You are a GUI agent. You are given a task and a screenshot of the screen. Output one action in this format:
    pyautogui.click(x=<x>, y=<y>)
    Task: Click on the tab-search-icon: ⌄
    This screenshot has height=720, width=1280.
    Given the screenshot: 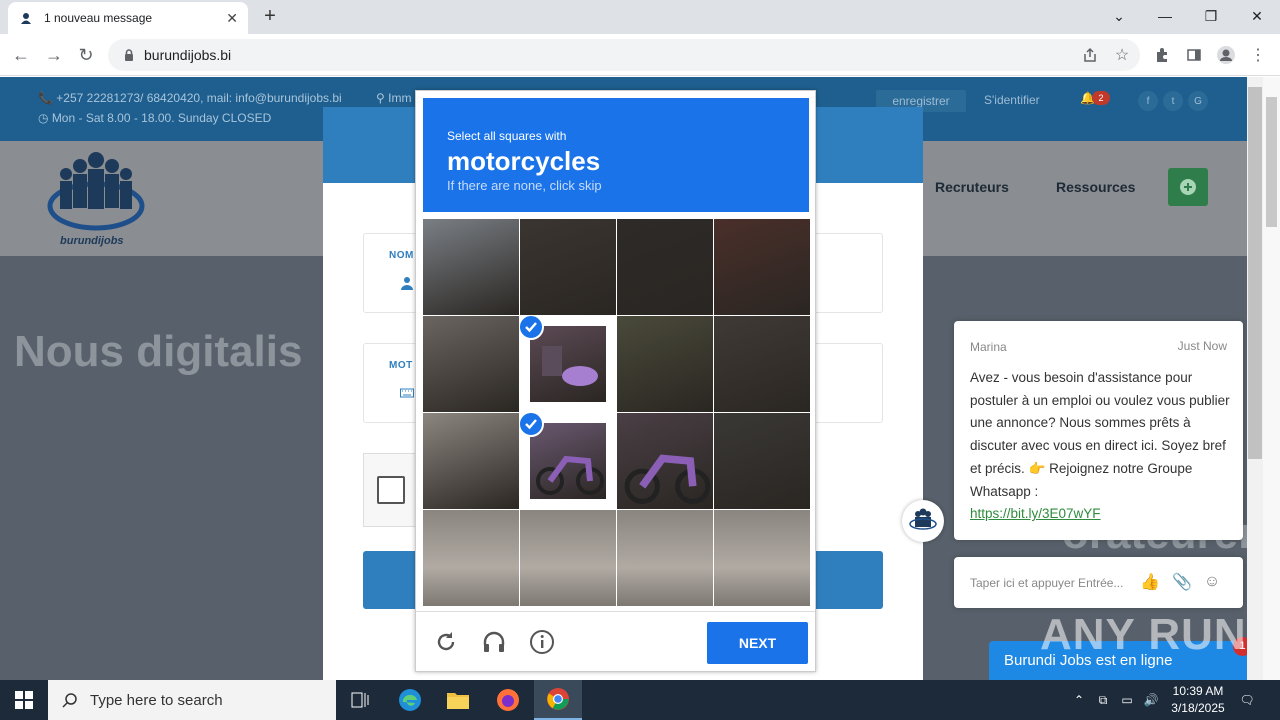 What is the action you would take?
    pyautogui.click(x=1119, y=16)
    